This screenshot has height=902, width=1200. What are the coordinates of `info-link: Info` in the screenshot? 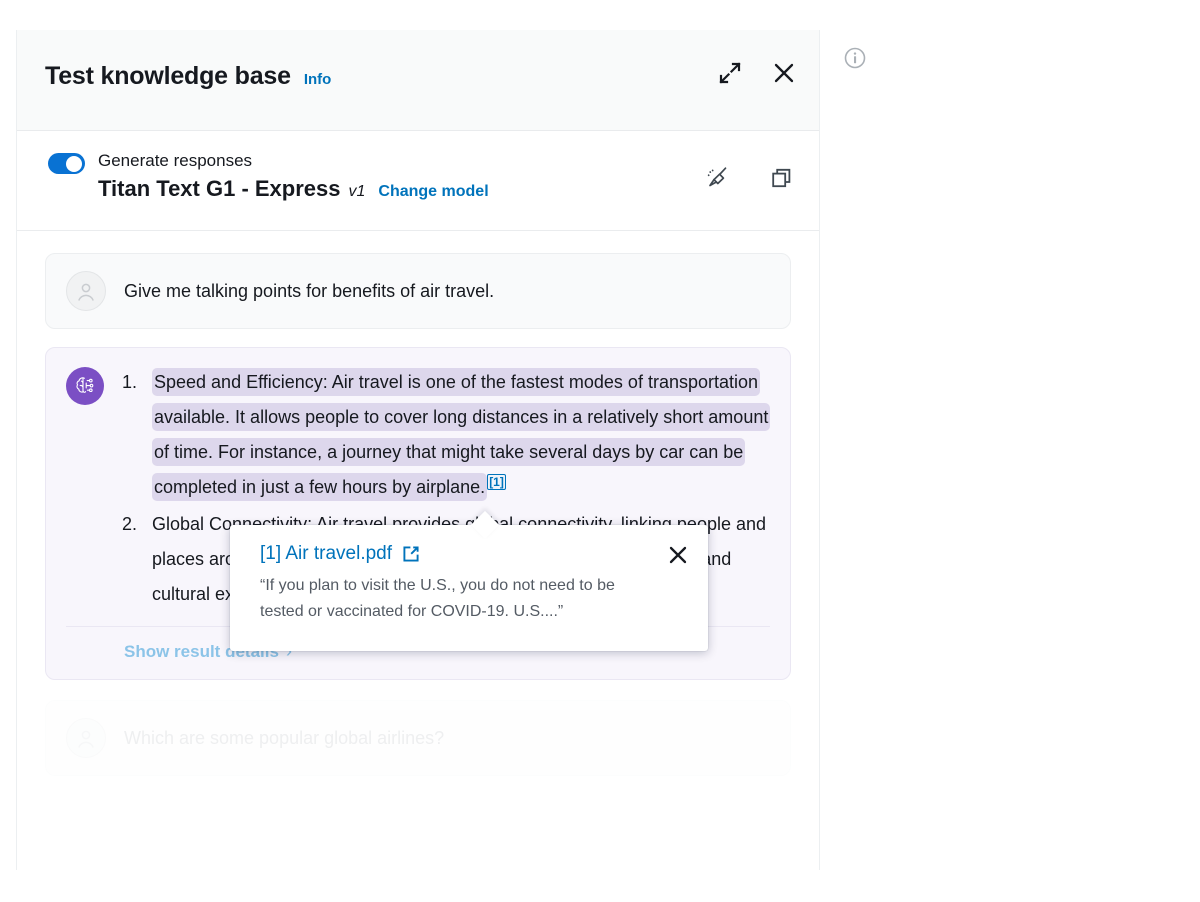 It's located at (318, 79).